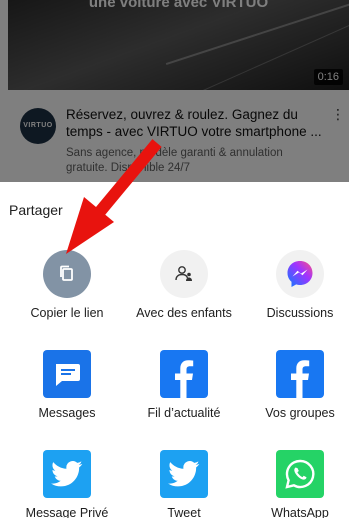 This screenshot has width=349, height=518. I want to click on share-target-label: Messages, so click(67, 413).